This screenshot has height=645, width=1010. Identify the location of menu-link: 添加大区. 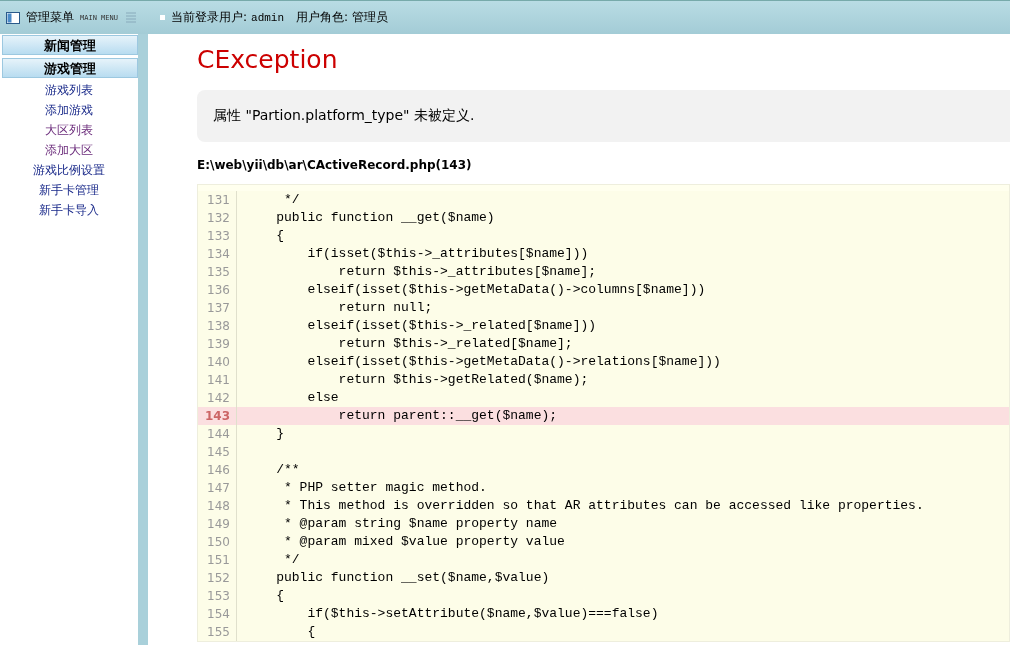
(69, 150).